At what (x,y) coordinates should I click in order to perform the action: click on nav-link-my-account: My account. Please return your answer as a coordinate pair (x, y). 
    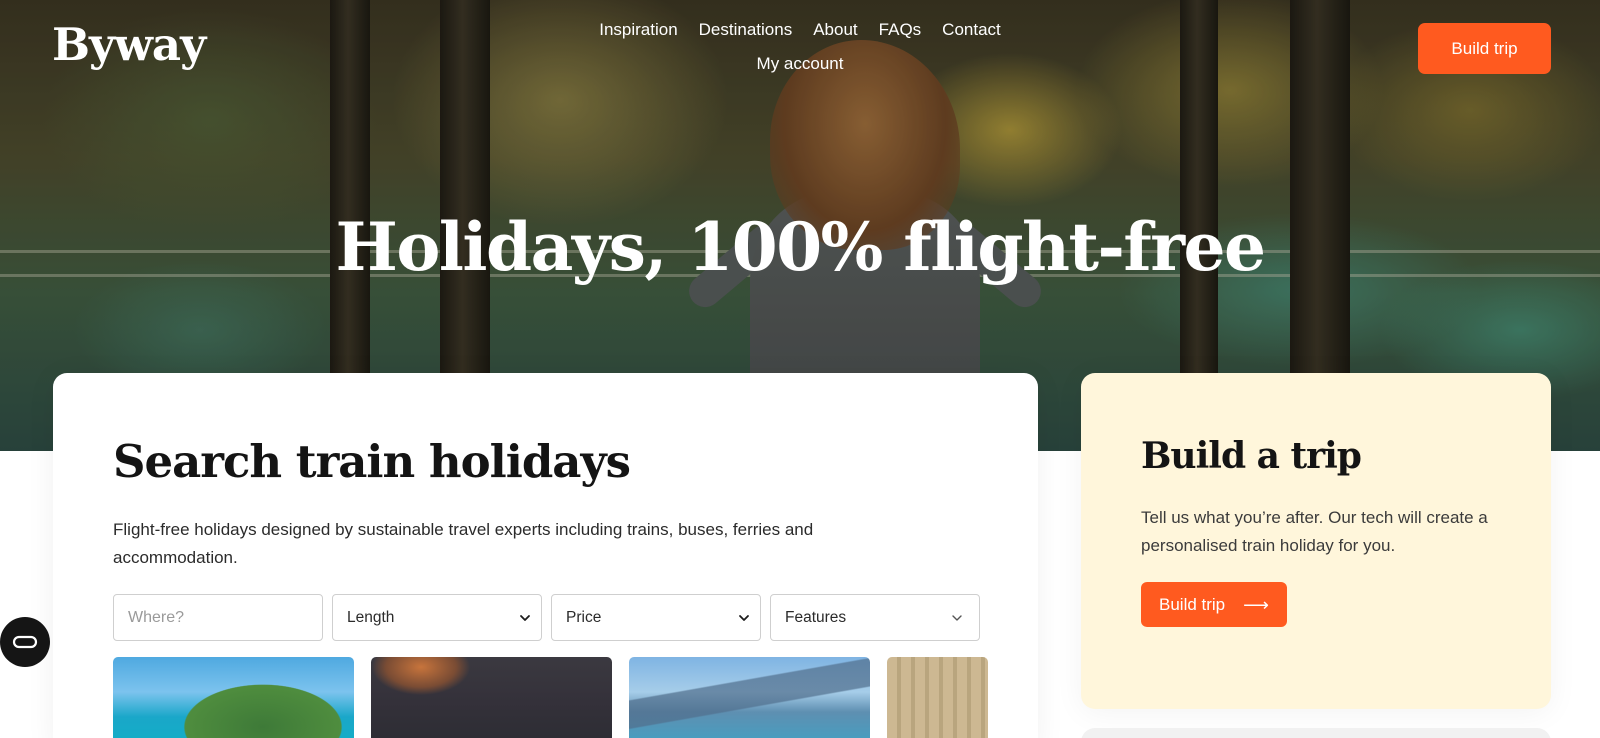
    Looking at the image, I should click on (800, 64).